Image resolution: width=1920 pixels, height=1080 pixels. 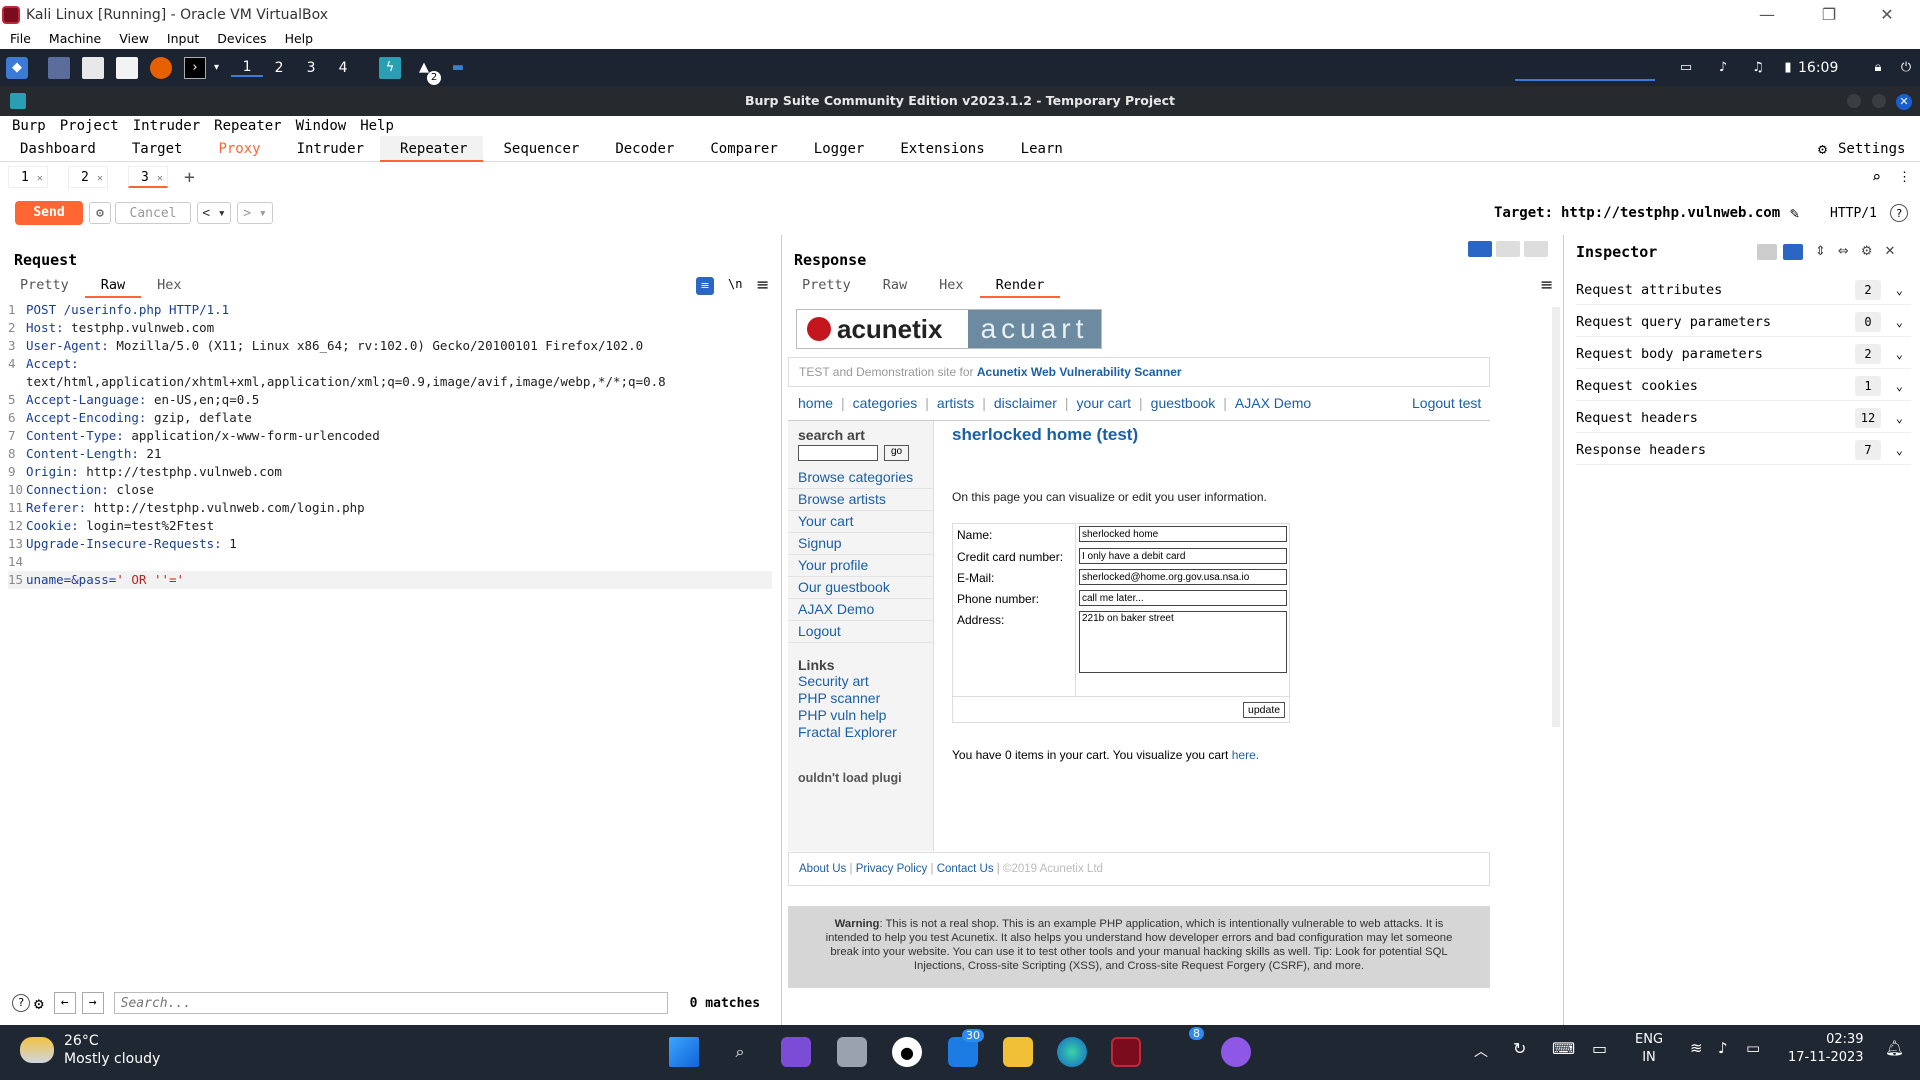 What do you see at coordinates (826, 287) in the screenshot?
I see `tab-pretty: Pretty` at bounding box center [826, 287].